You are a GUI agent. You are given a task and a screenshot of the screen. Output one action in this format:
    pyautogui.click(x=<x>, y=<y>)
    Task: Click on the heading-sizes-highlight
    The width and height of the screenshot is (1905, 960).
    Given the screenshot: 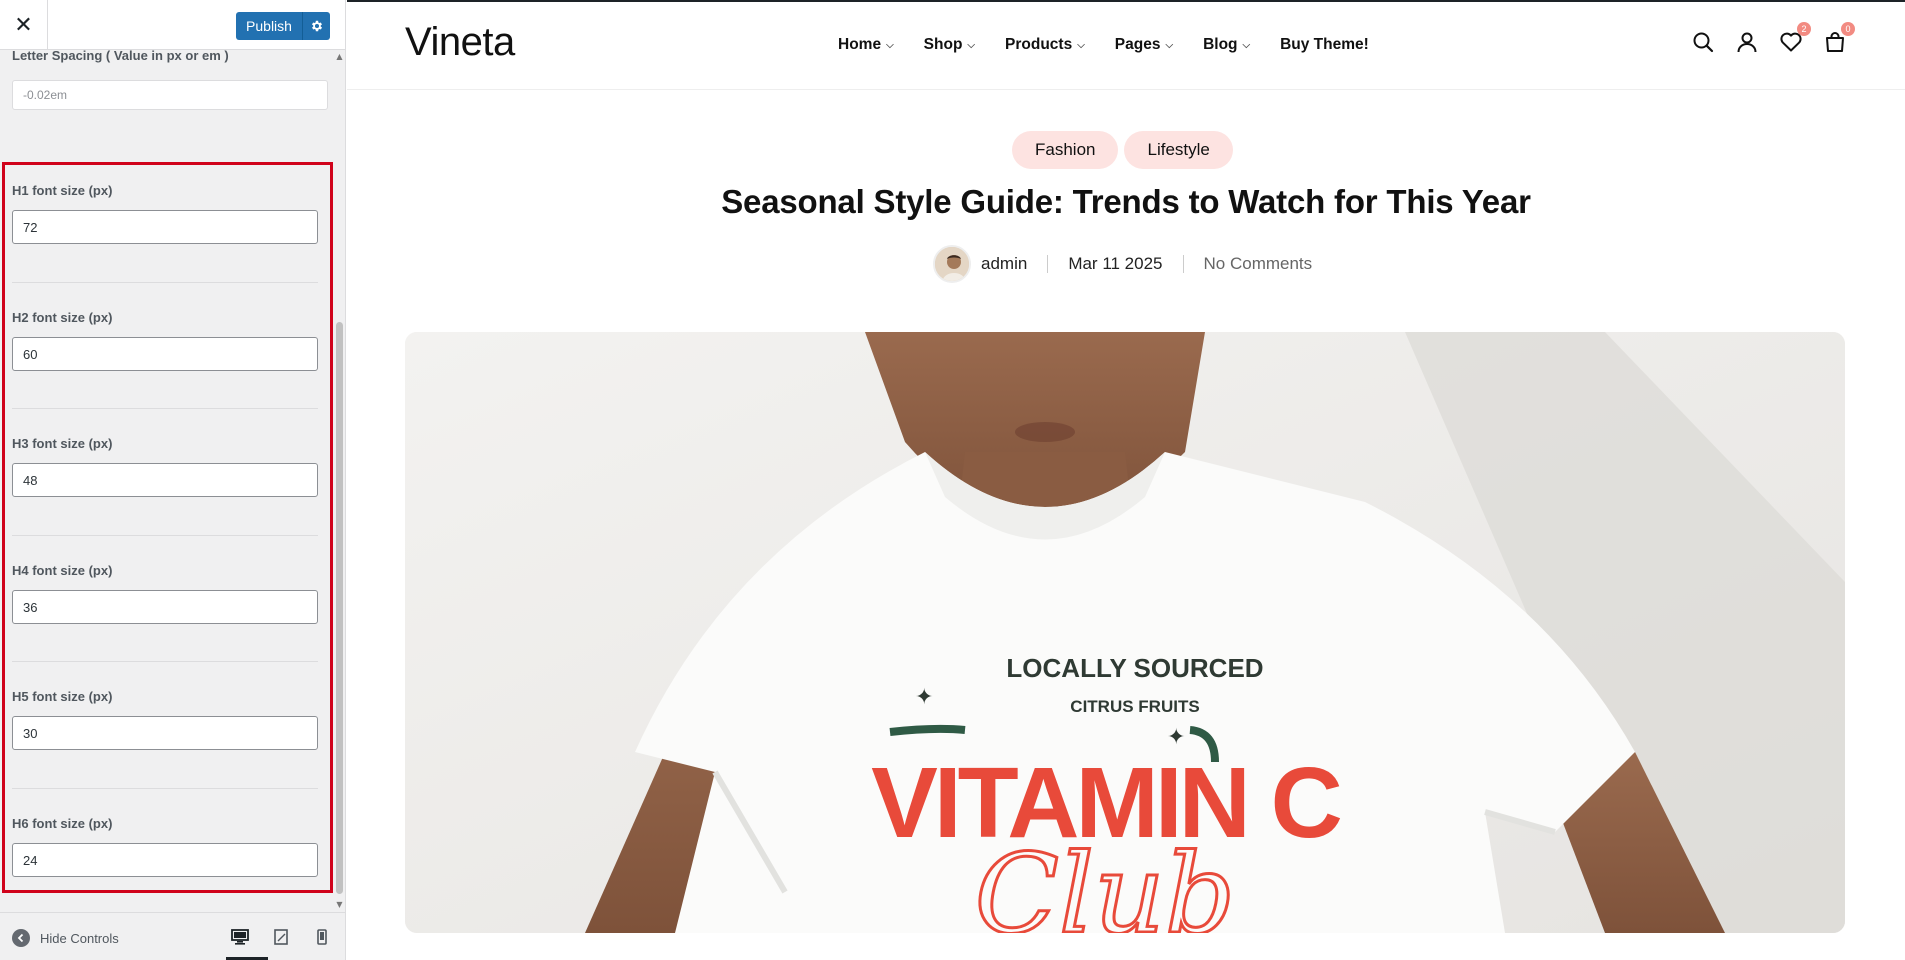 What is the action you would take?
    pyautogui.click(x=167, y=527)
    